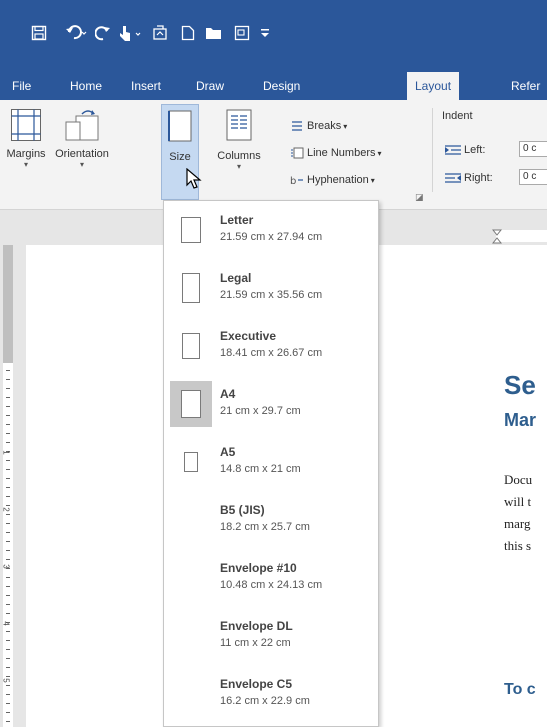 The width and height of the screenshot is (547, 727). What do you see at coordinates (131, 33) in the screenshot?
I see `touch-mode-icon` at bounding box center [131, 33].